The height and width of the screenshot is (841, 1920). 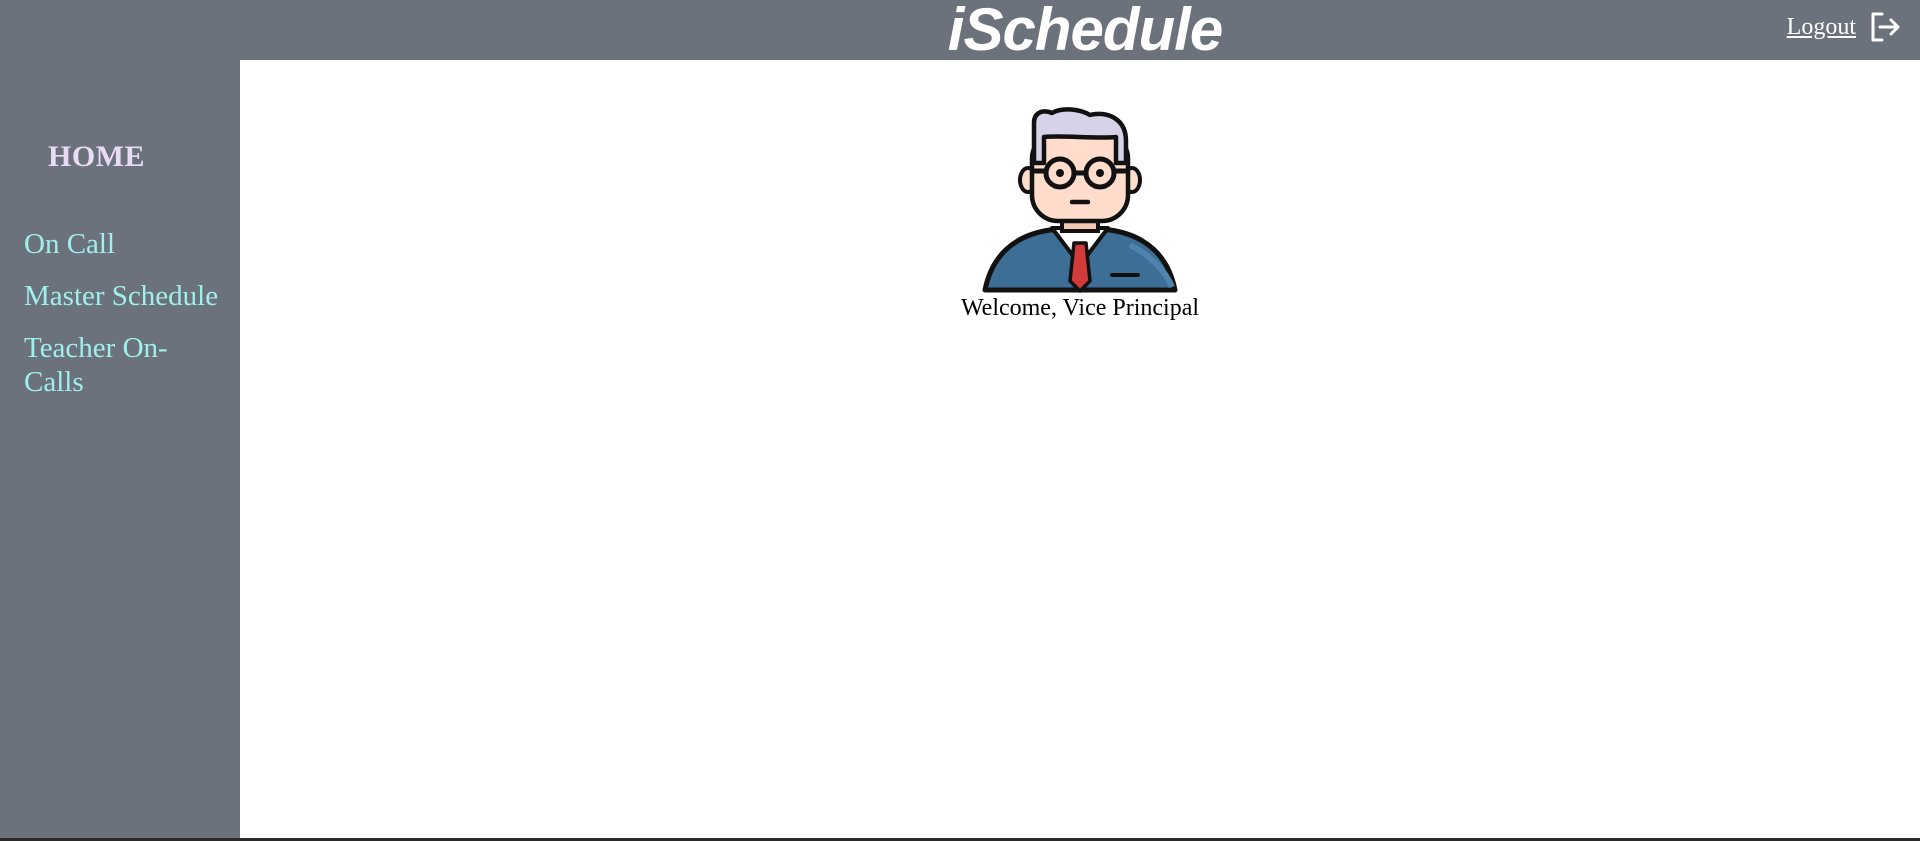 I want to click on logout-label: Logout, so click(x=1821, y=27).